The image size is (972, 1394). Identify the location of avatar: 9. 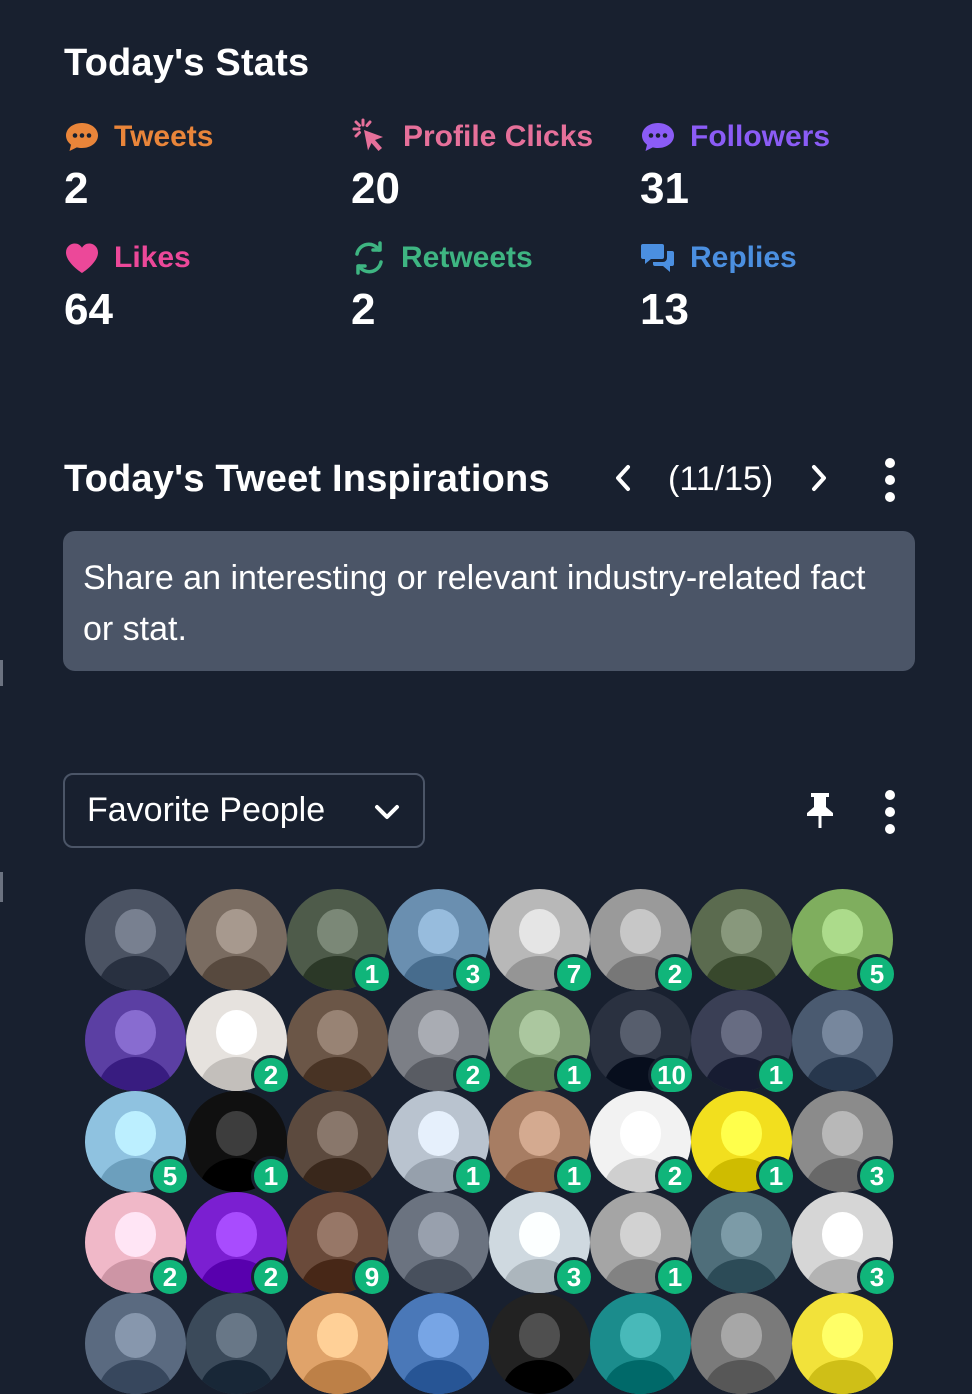
(339, 1244).